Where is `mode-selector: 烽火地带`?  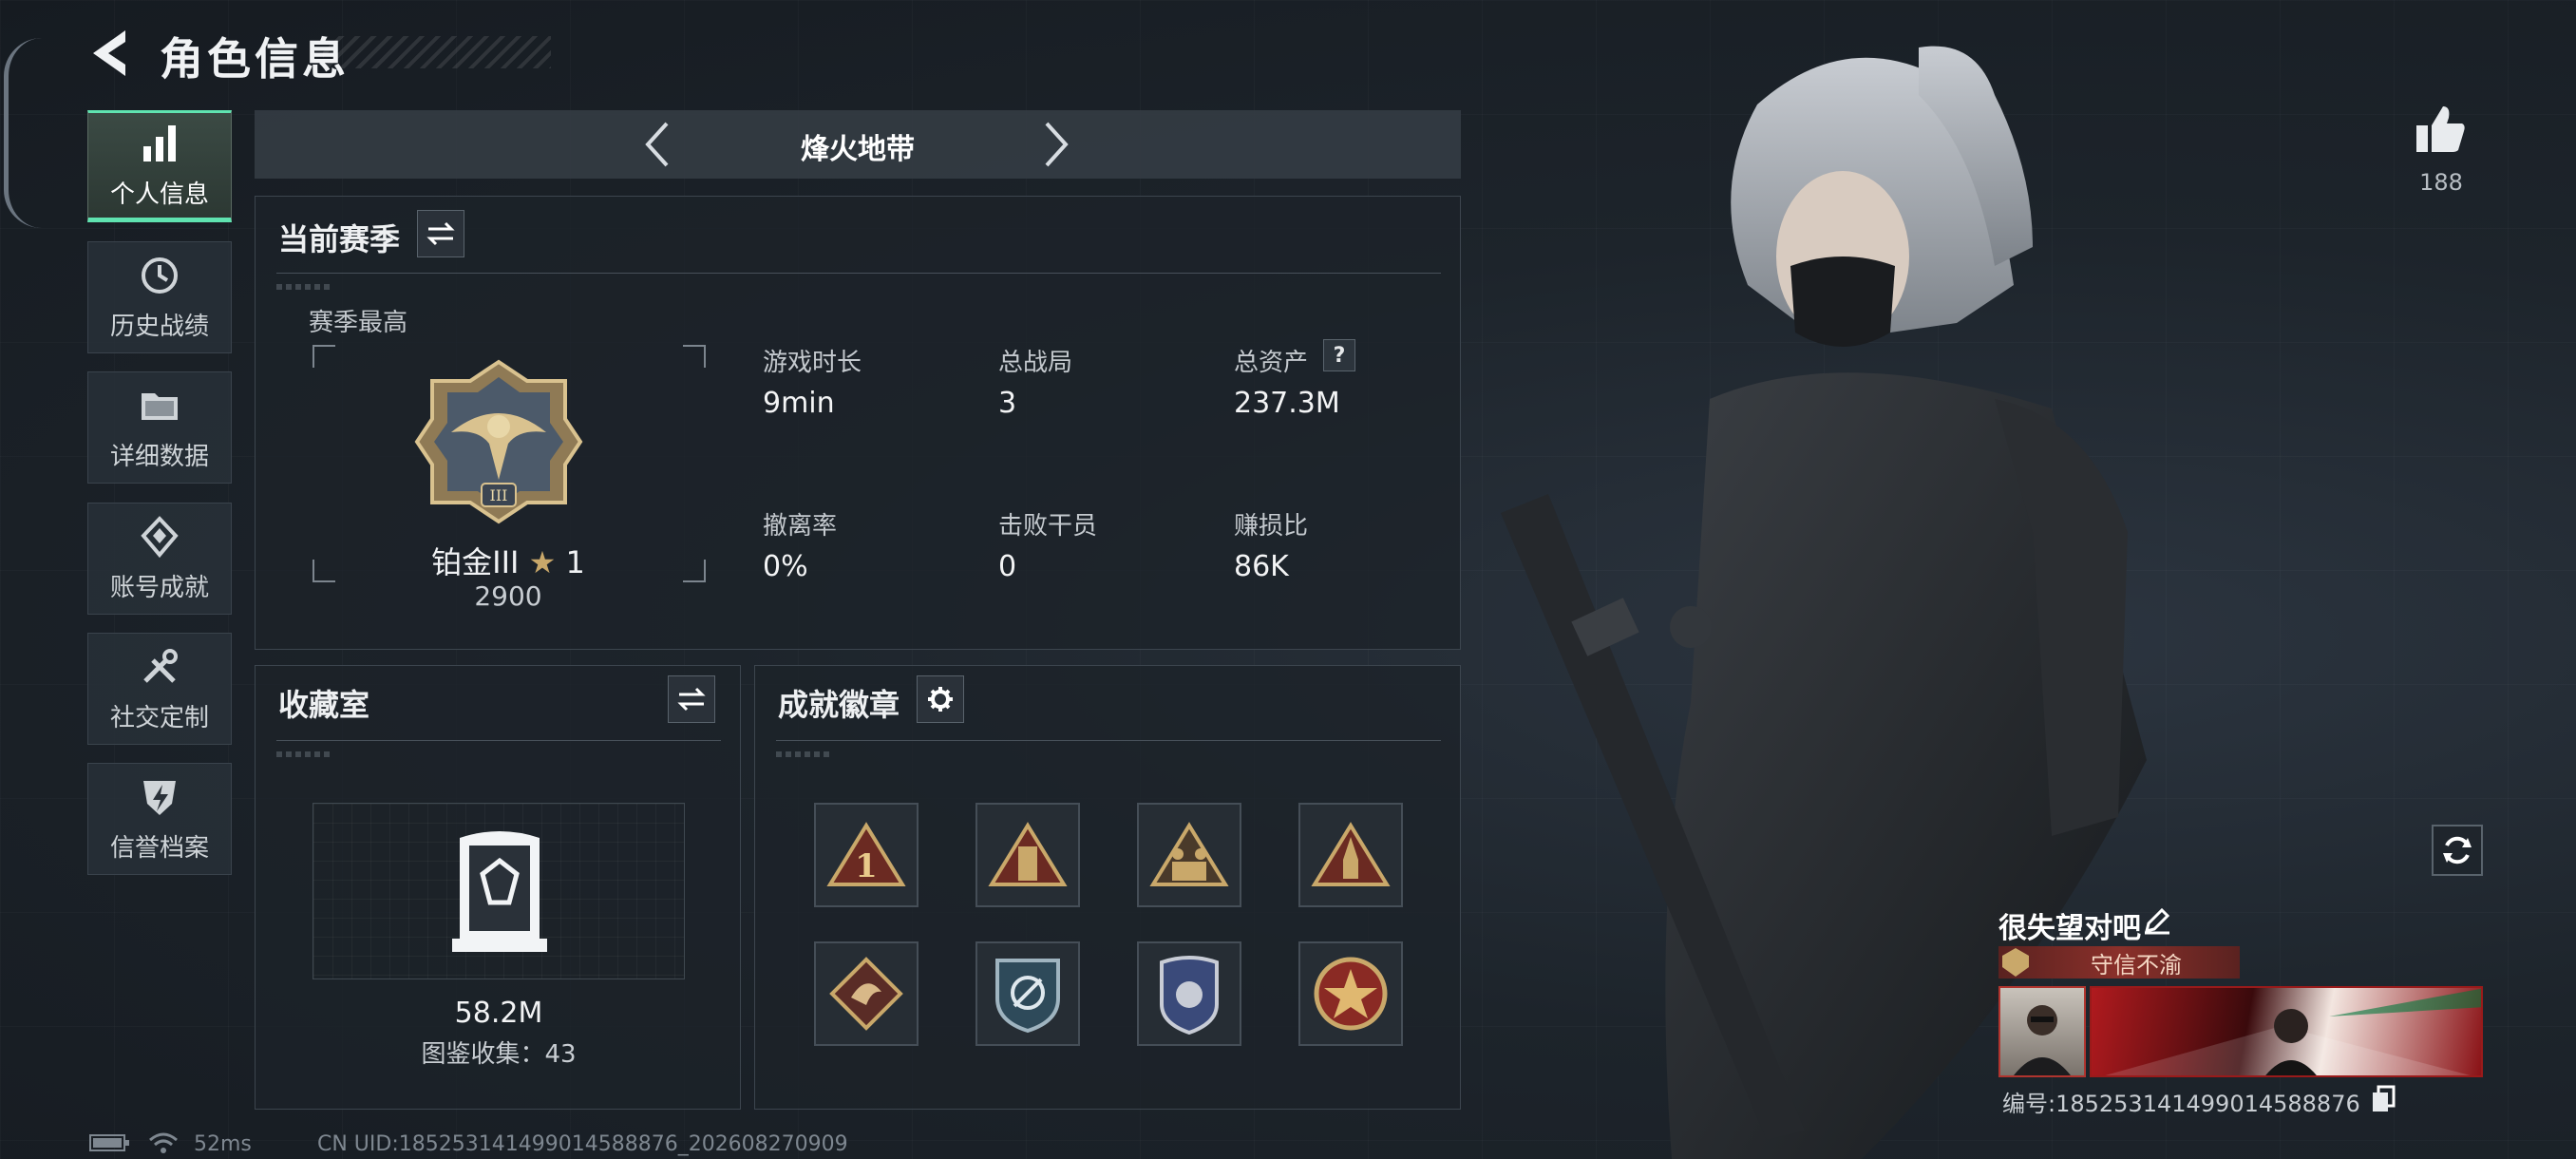
mode-selector: 烽火地带 is located at coordinates (858, 144).